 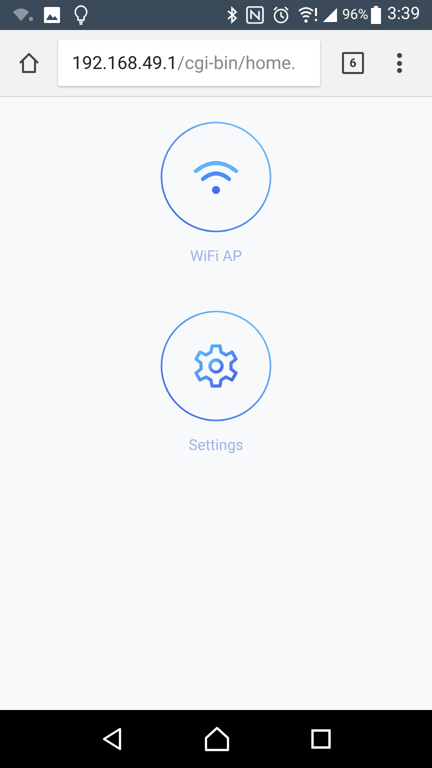 I want to click on wifi-icon, so click(x=308, y=15).